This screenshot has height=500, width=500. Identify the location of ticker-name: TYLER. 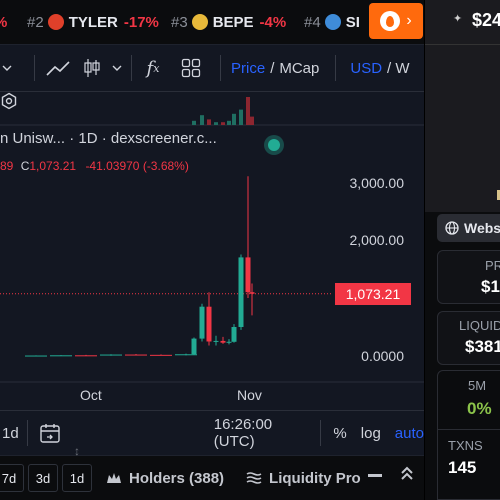
(93, 22).